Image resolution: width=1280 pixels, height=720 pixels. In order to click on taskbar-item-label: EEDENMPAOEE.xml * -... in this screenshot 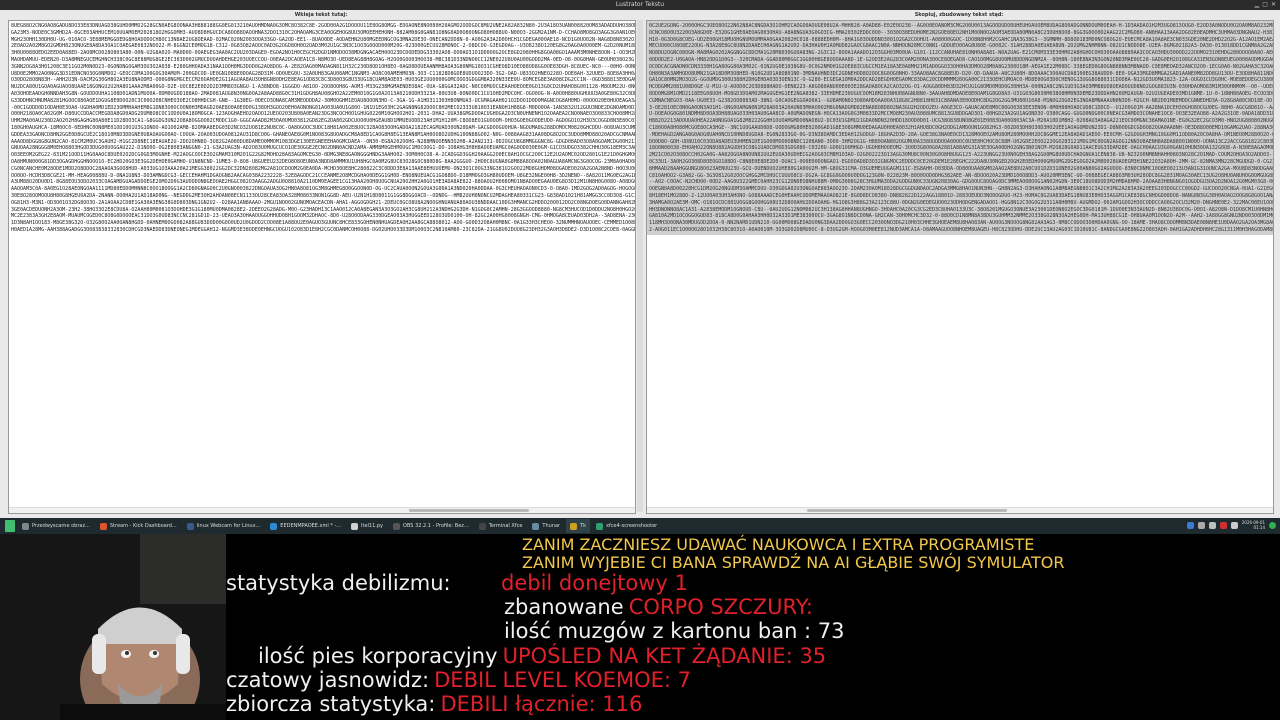, I will do `click(311, 526)`.